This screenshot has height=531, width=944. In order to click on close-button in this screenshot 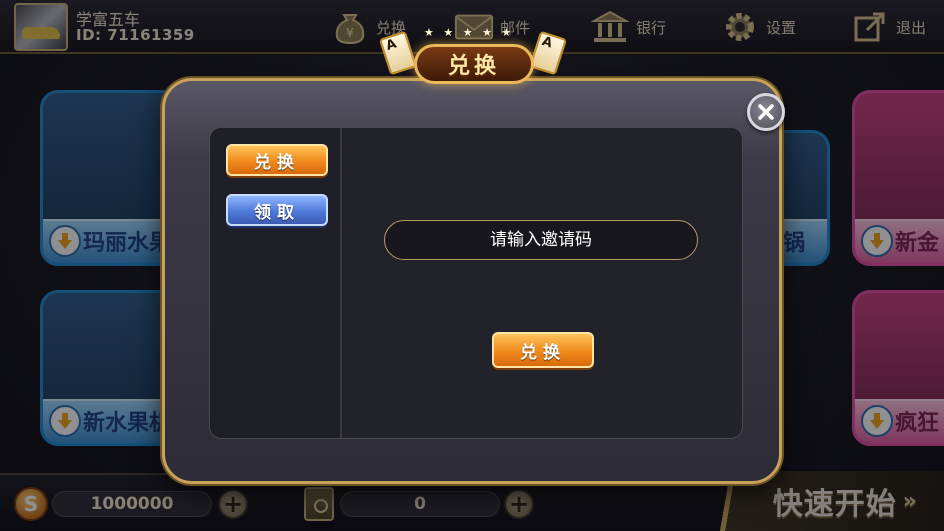, I will do `click(766, 112)`.